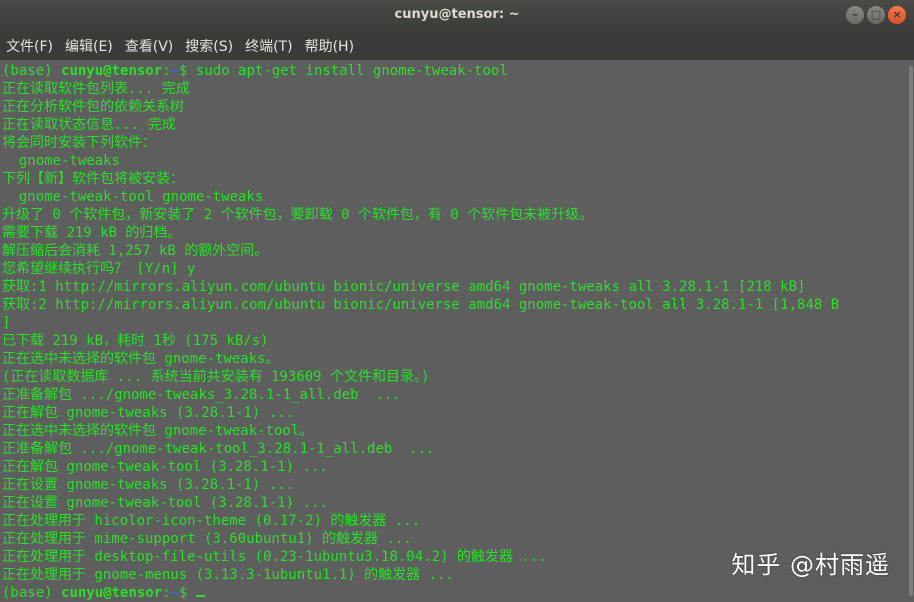 The height and width of the screenshot is (602, 914). What do you see at coordinates (99, 269) in the screenshot?
I see `output-line: 您希望继续执行吗？ [Y/n] y` at bounding box center [99, 269].